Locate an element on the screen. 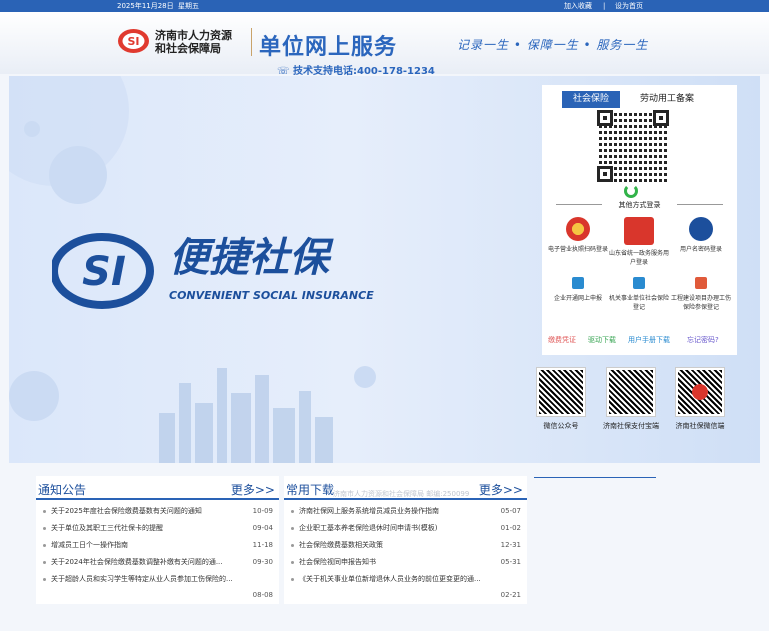  add-favorite-link: 加入收藏 is located at coordinates (578, 6).